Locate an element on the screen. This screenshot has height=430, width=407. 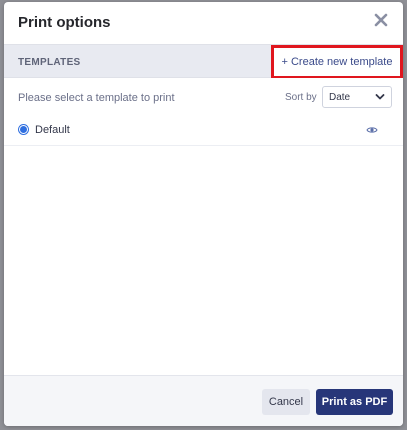
template-radio is located at coordinates (23, 129).